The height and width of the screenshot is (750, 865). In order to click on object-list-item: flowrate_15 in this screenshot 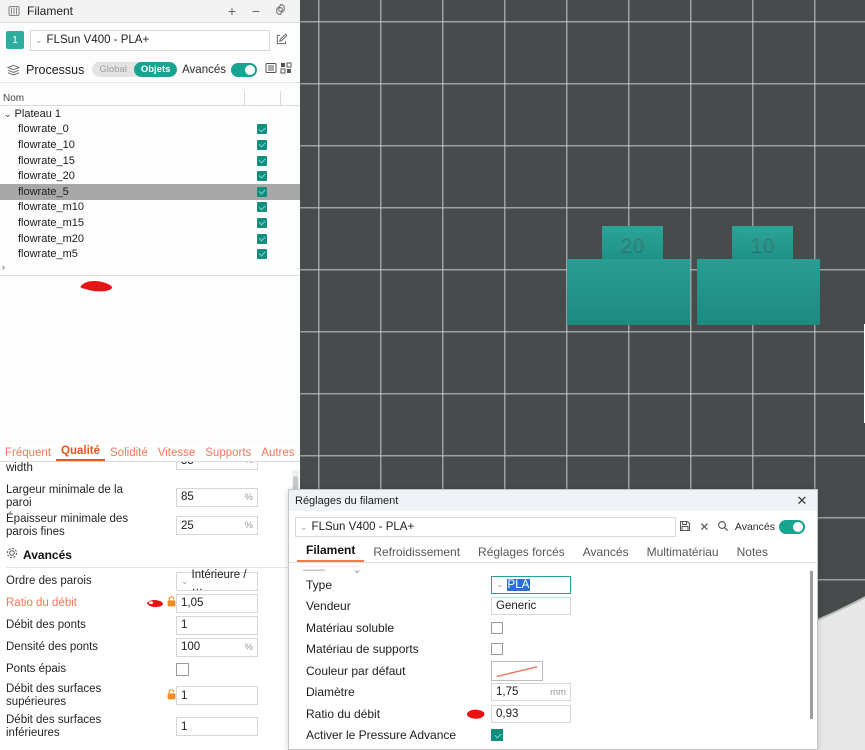, I will do `click(150, 161)`.